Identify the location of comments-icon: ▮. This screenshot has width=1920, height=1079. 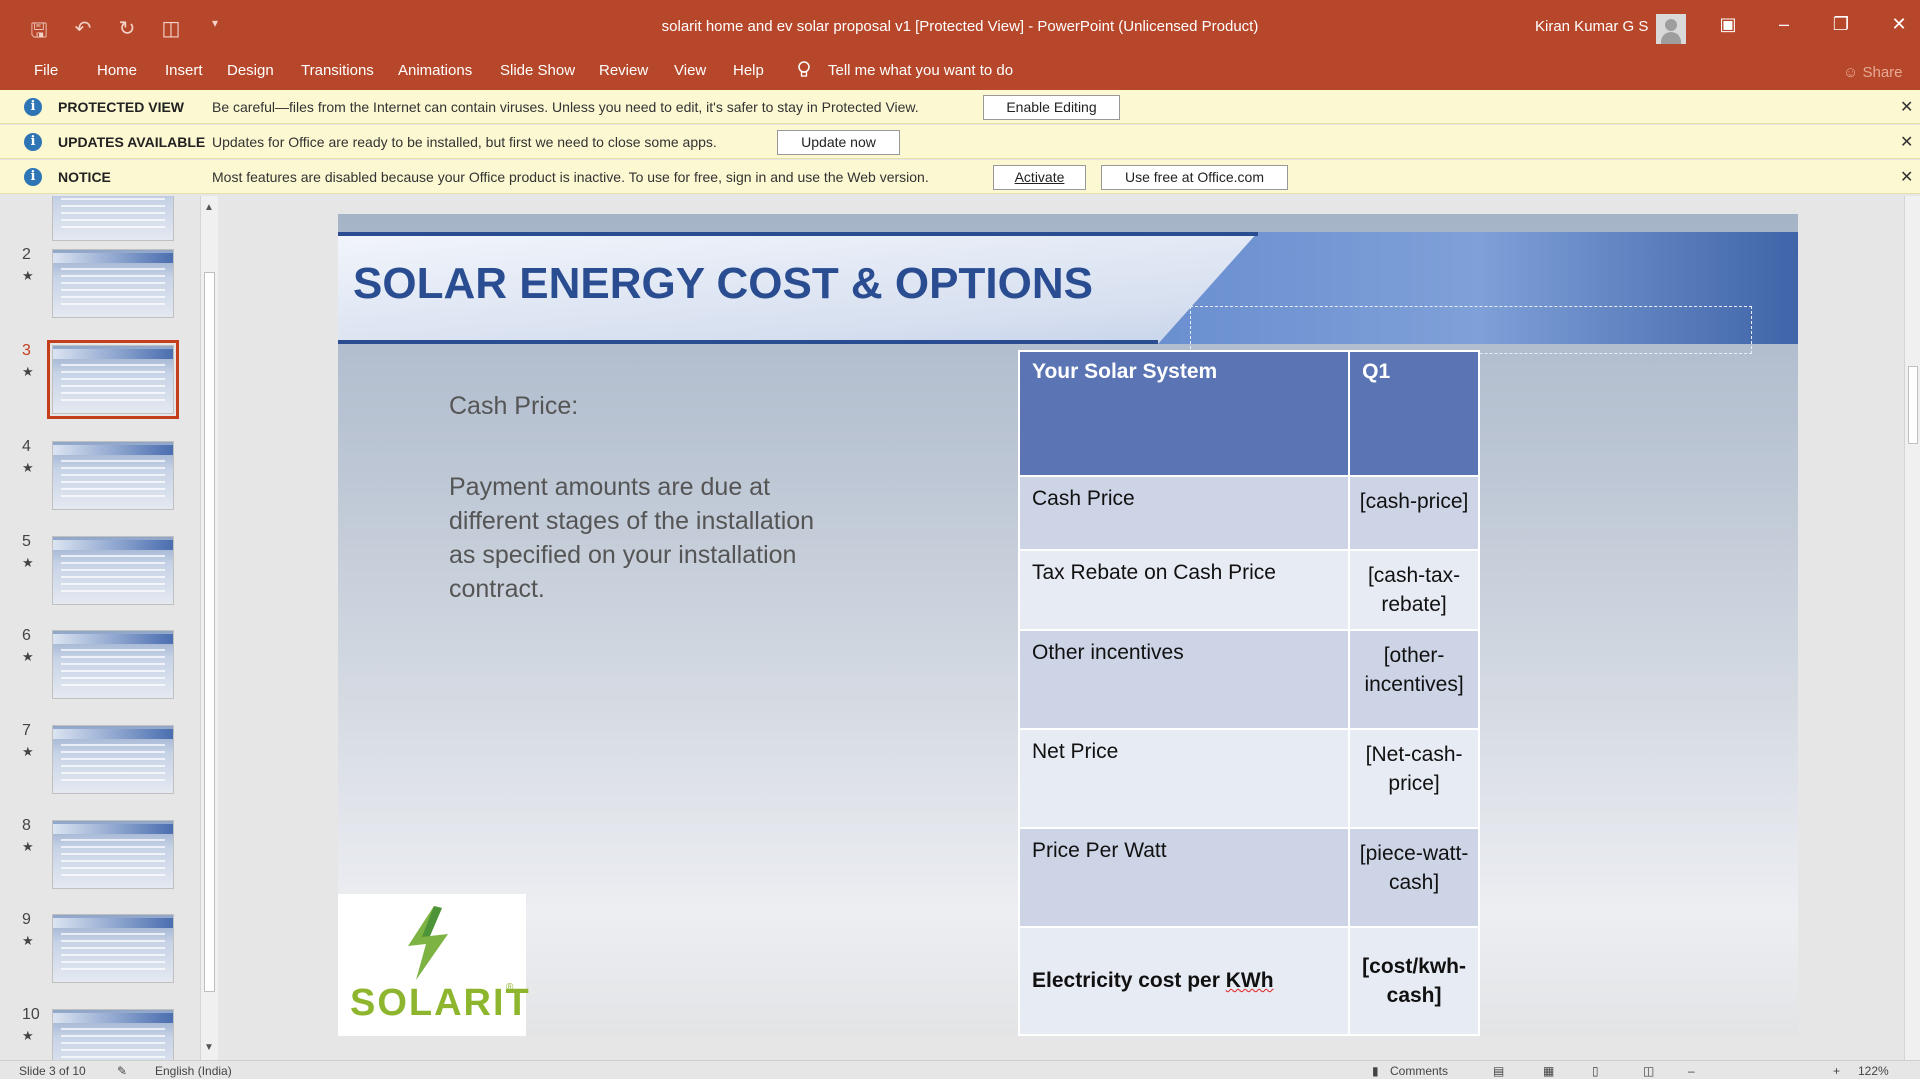
(1375, 1071).